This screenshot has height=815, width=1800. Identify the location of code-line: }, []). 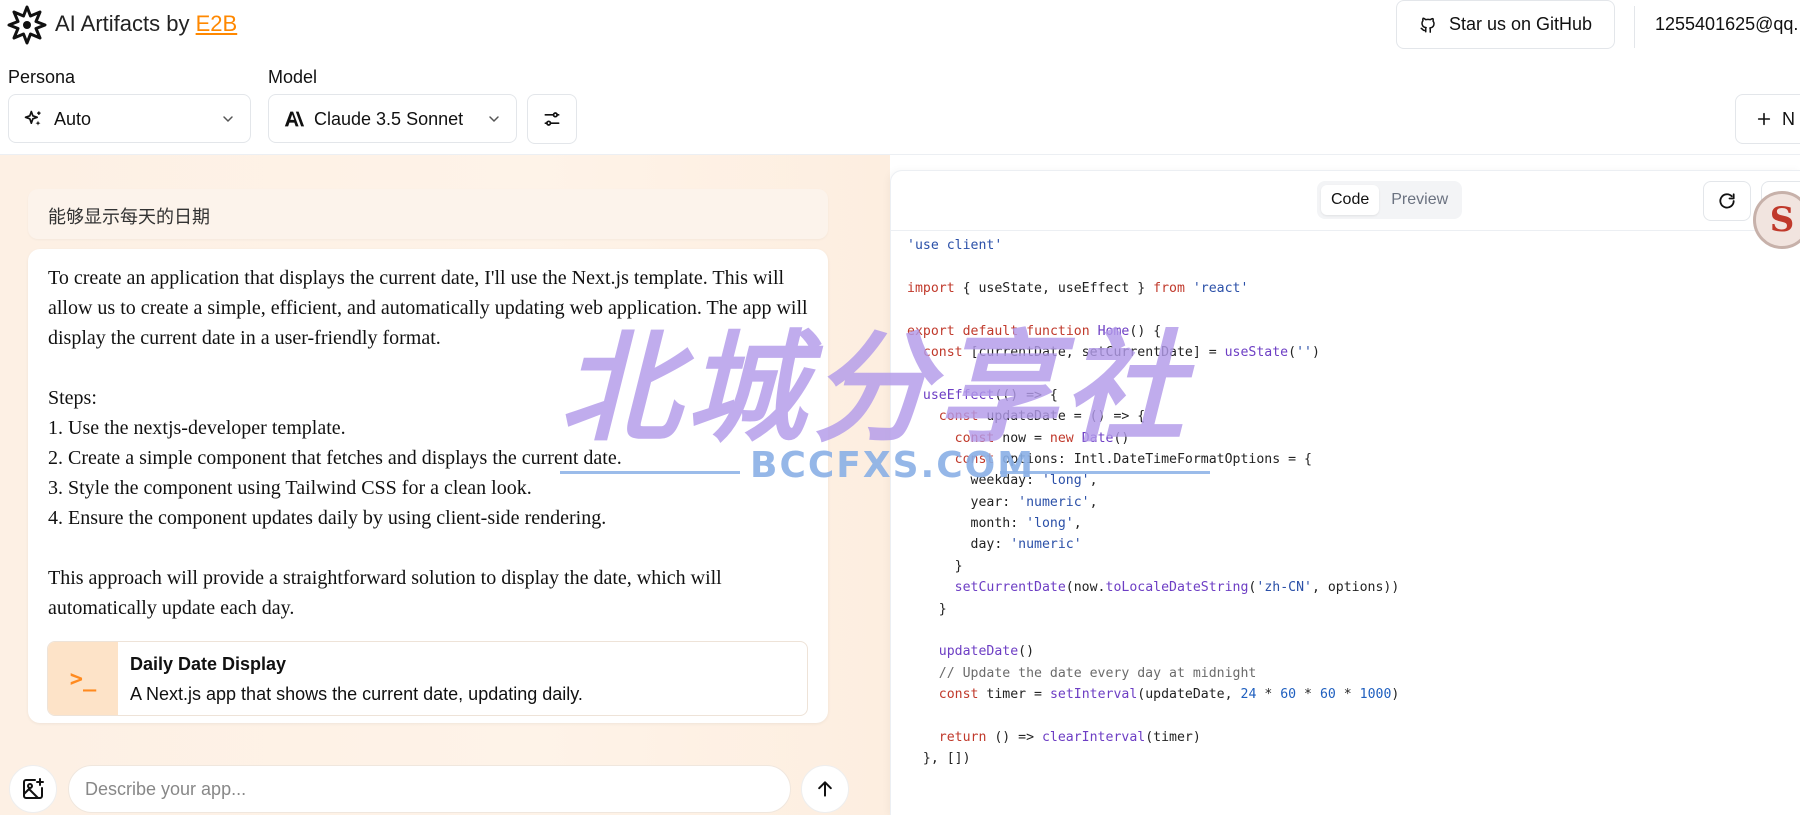
(939, 759).